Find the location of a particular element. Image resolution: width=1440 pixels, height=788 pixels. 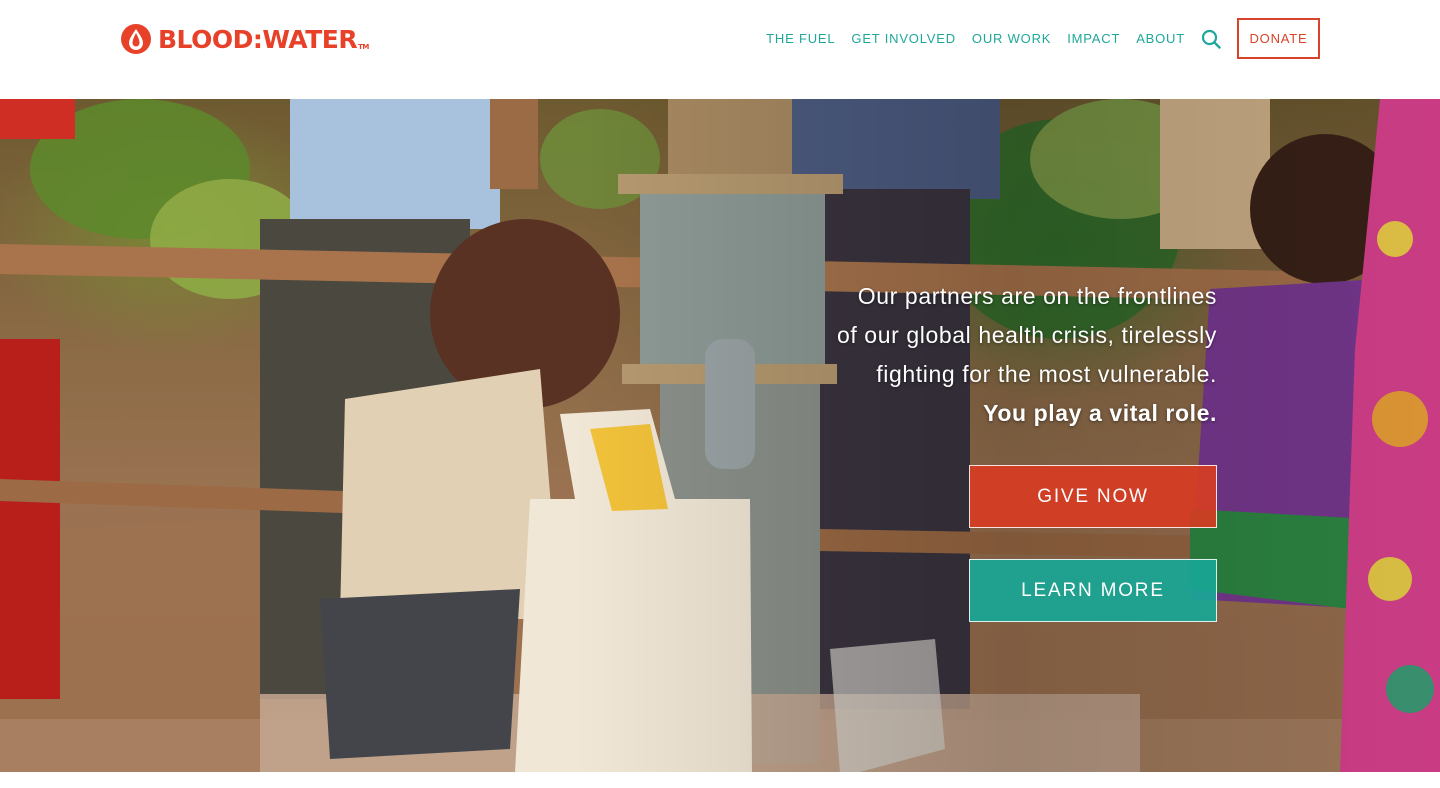

nav-item-about: ABOUT is located at coordinates (1160, 38).